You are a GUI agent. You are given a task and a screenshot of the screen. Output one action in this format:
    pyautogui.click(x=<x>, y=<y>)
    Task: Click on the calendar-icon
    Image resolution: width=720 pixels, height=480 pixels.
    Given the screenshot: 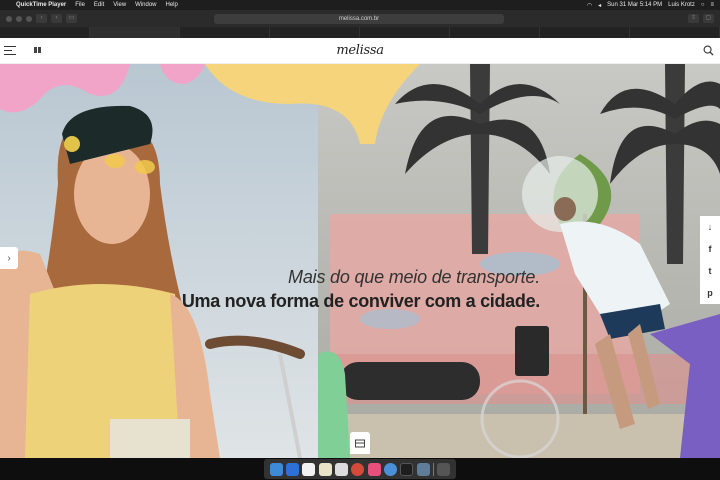 What is the action you would take?
    pyautogui.click(x=309, y=469)
    